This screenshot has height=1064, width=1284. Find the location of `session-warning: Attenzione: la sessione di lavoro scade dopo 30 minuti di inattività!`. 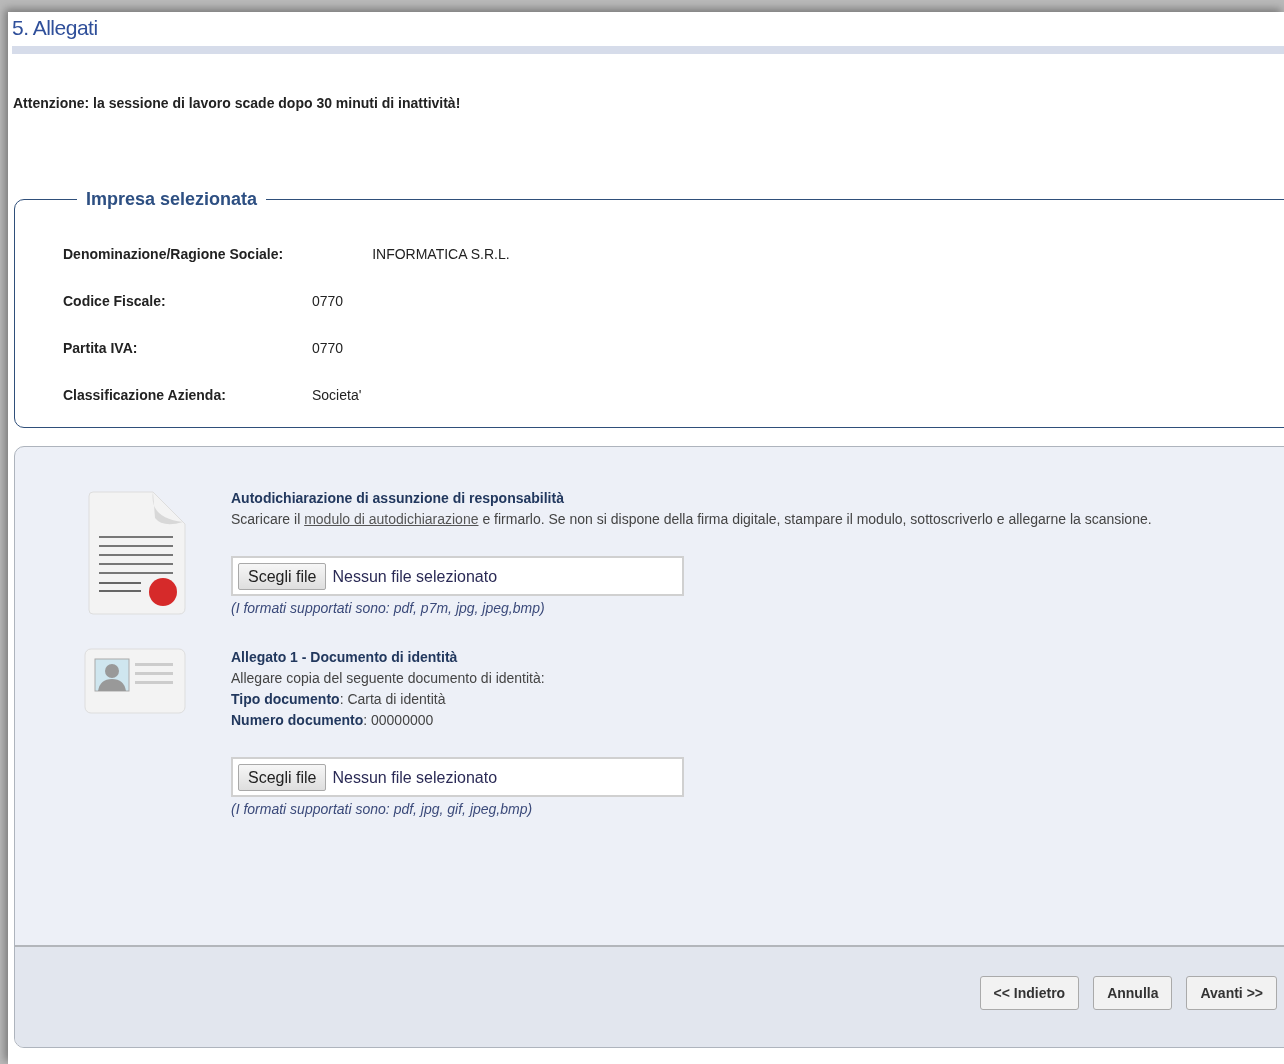

session-warning: Attenzione: la sessione di lavoro scade dopo 30 minuti di inattività! is located at coordinates (237, 103).